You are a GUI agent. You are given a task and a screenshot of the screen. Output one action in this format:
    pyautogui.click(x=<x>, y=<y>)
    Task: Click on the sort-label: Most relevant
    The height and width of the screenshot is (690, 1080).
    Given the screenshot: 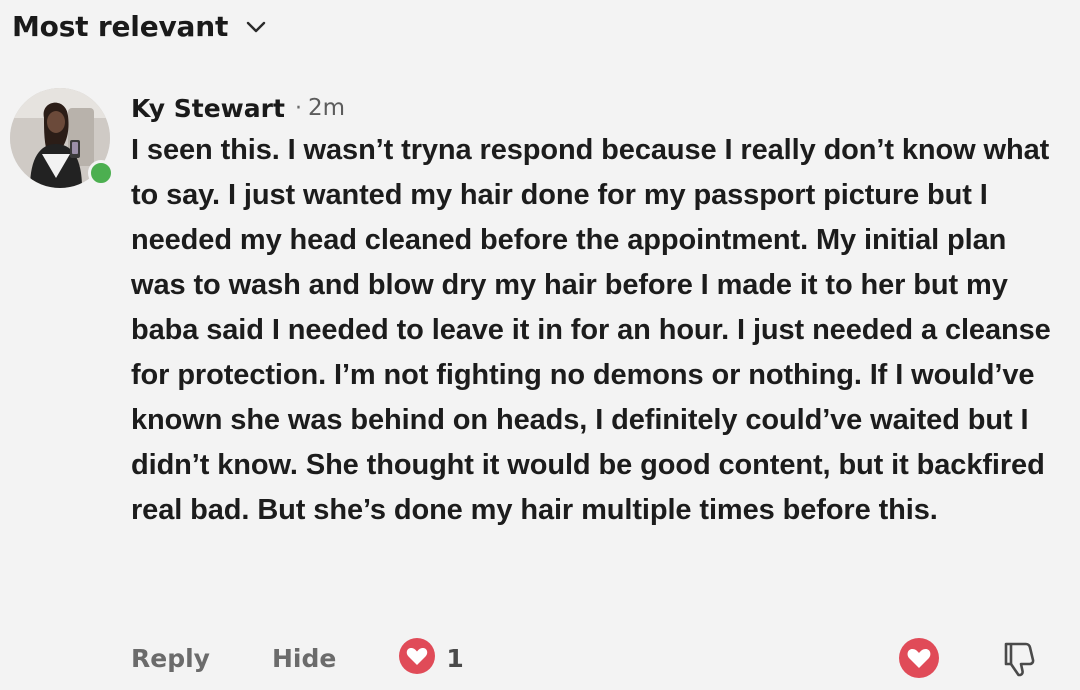 What is the action you would take?
    pyautogui.click(x=120, y=26)
    